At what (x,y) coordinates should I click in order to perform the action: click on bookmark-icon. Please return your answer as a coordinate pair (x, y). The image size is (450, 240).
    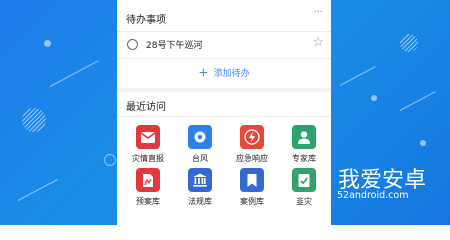
    Looking at the image, I should click on (252, 180).